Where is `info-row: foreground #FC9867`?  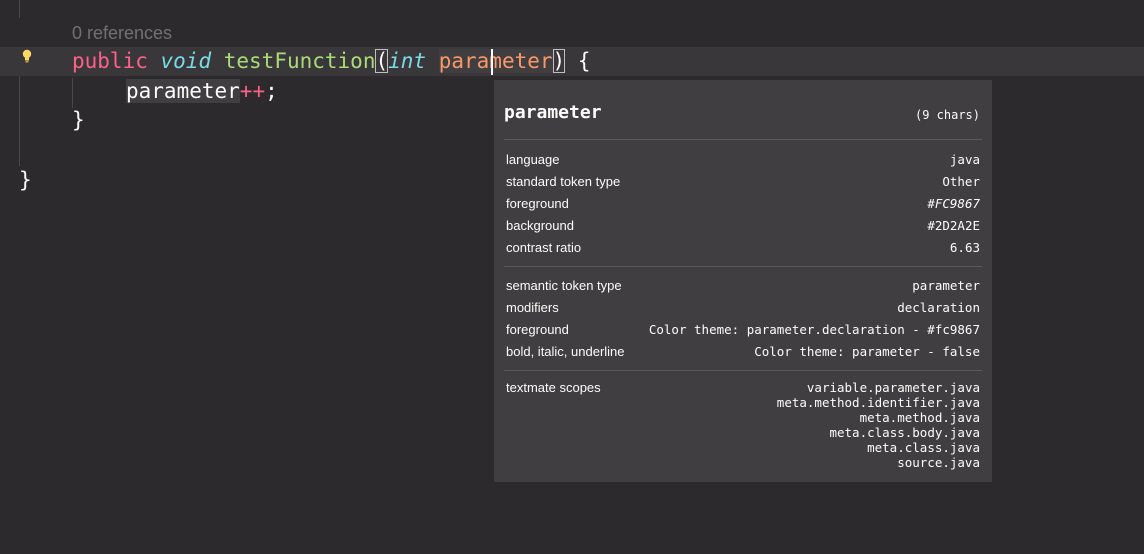 info-row: foreground #FC9867 is located at coordinates (743, 203).